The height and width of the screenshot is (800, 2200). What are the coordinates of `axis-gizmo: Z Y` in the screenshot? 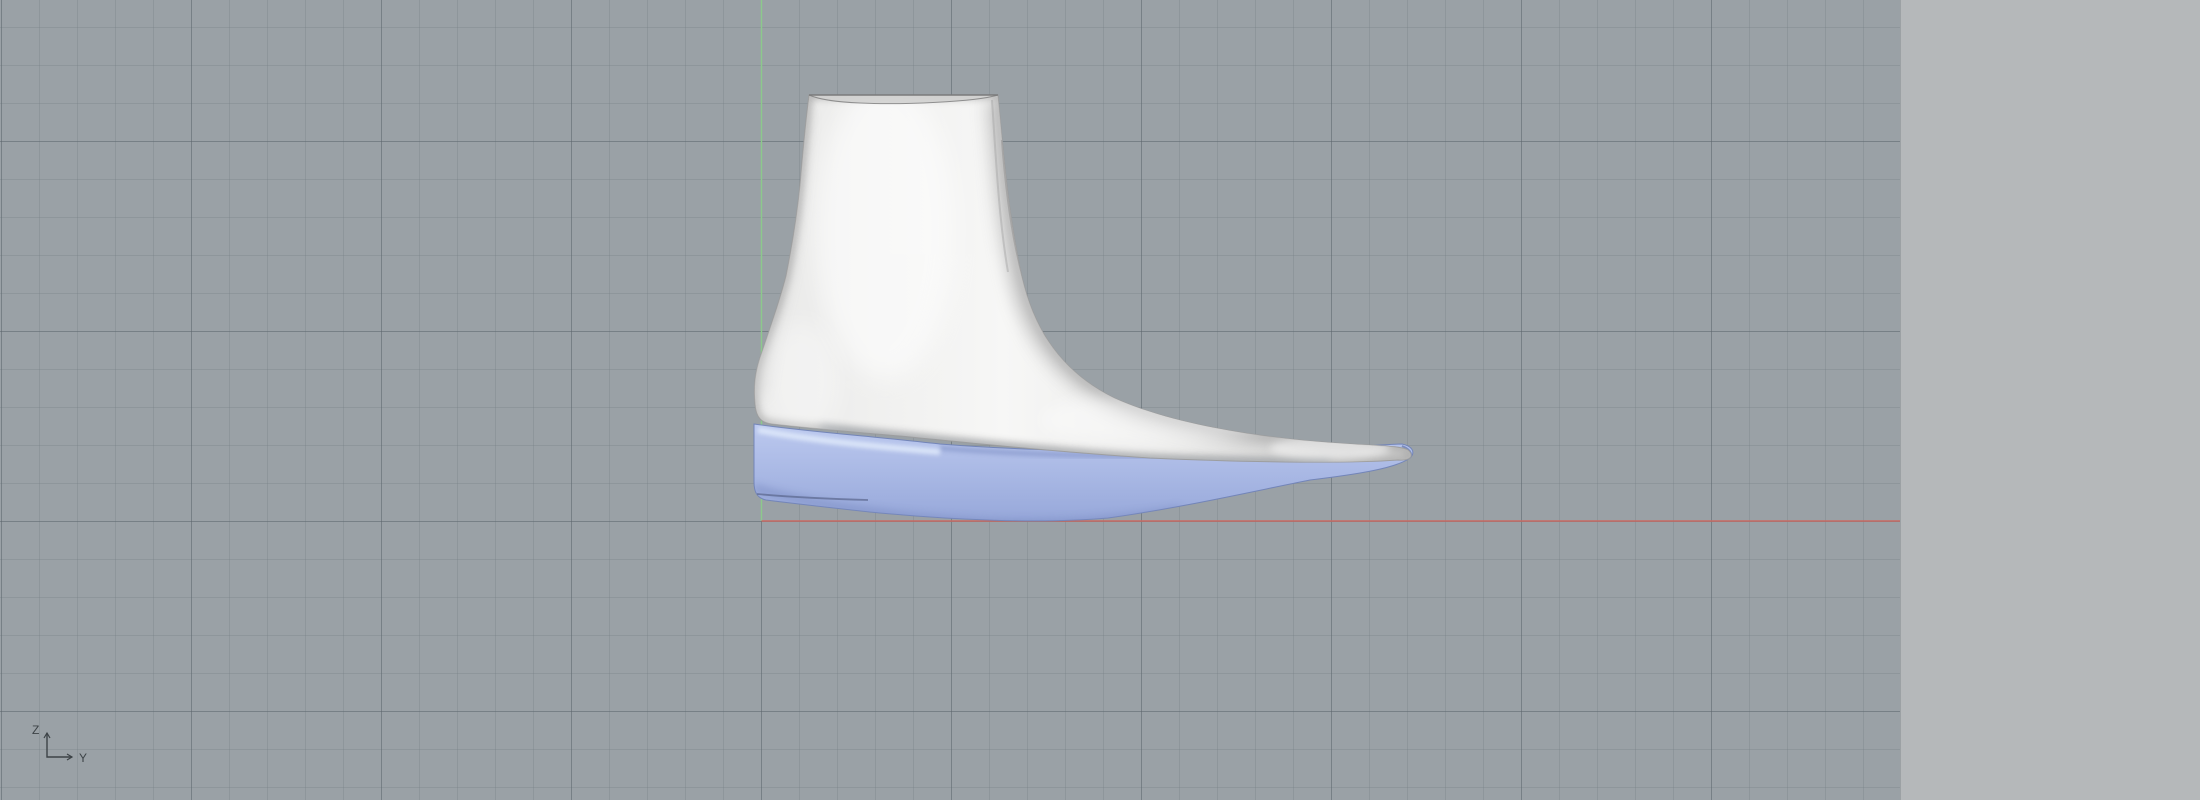 It's located at (59, 744).